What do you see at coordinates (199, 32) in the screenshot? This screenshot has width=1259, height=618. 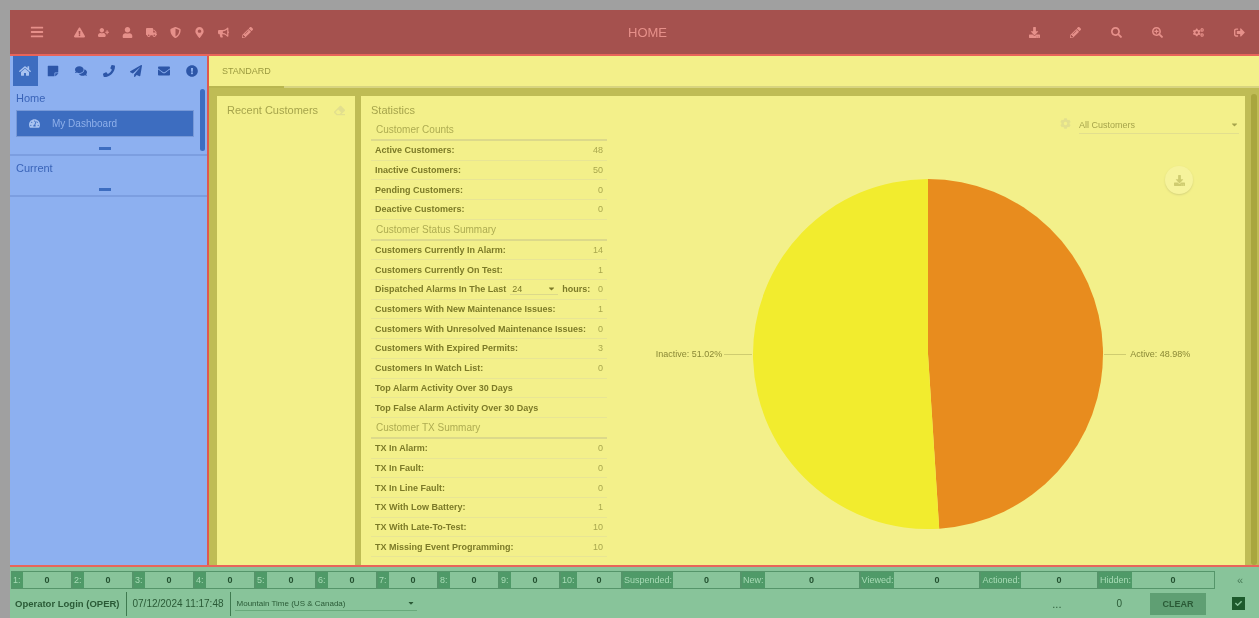 I see `map-pin-icon` at bounding box center [199, 32].